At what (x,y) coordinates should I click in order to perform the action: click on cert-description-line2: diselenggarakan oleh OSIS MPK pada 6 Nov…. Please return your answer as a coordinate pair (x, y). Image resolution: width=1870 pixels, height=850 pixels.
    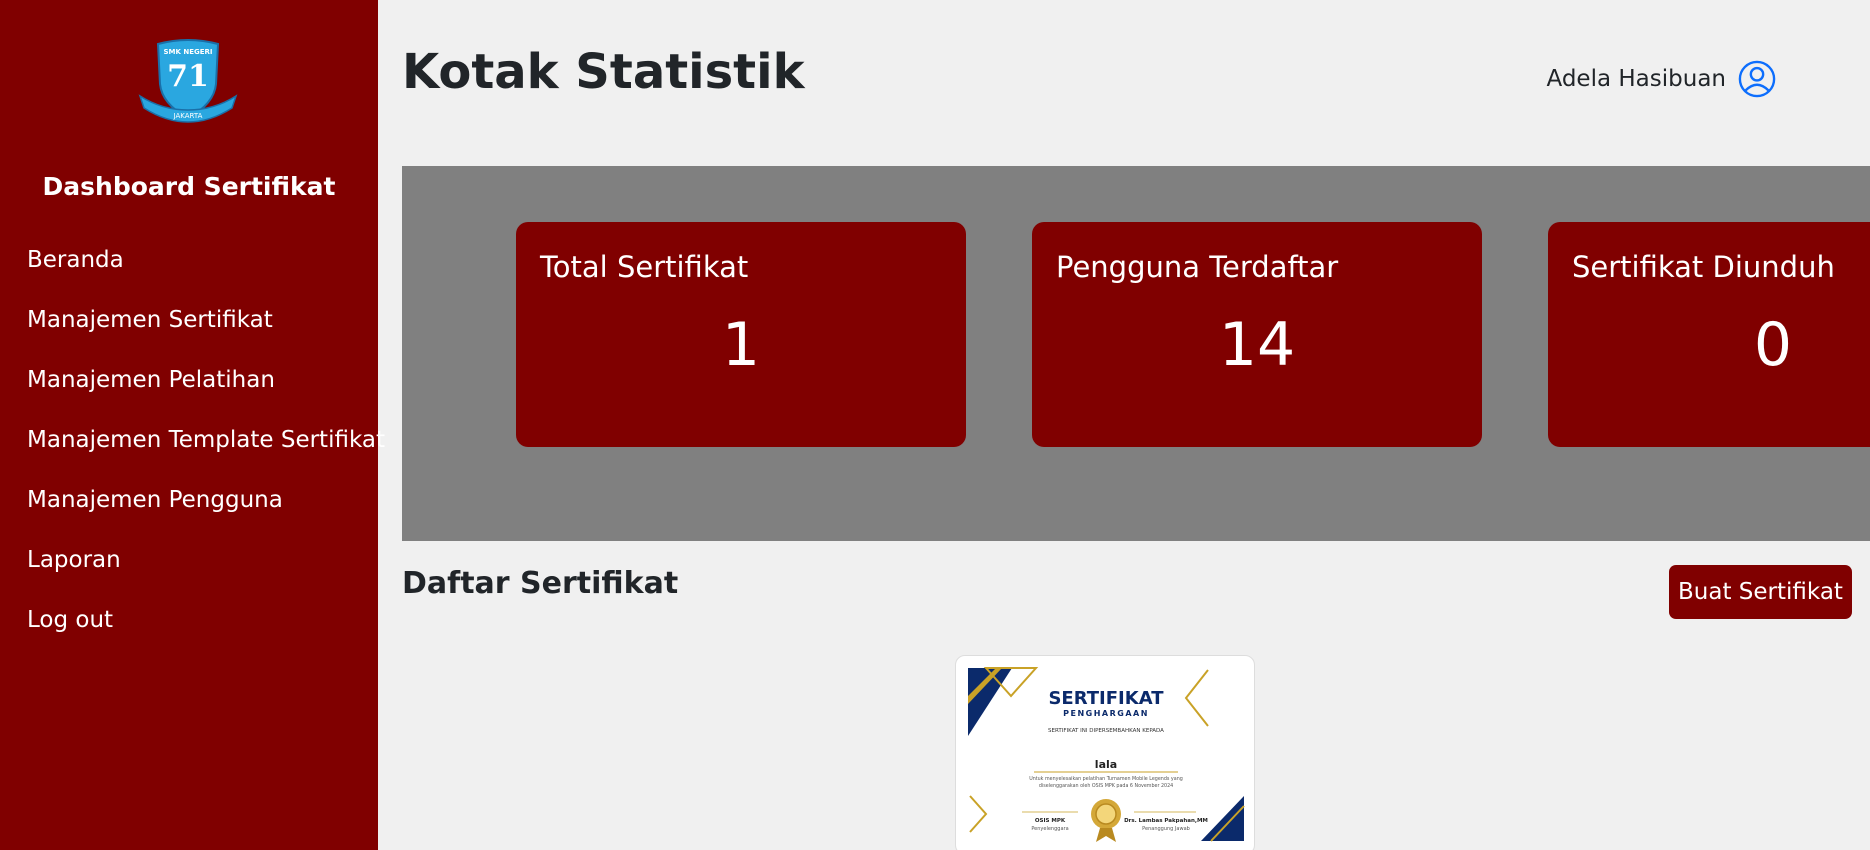
    Looking at the image, I should click on (1106, 786).